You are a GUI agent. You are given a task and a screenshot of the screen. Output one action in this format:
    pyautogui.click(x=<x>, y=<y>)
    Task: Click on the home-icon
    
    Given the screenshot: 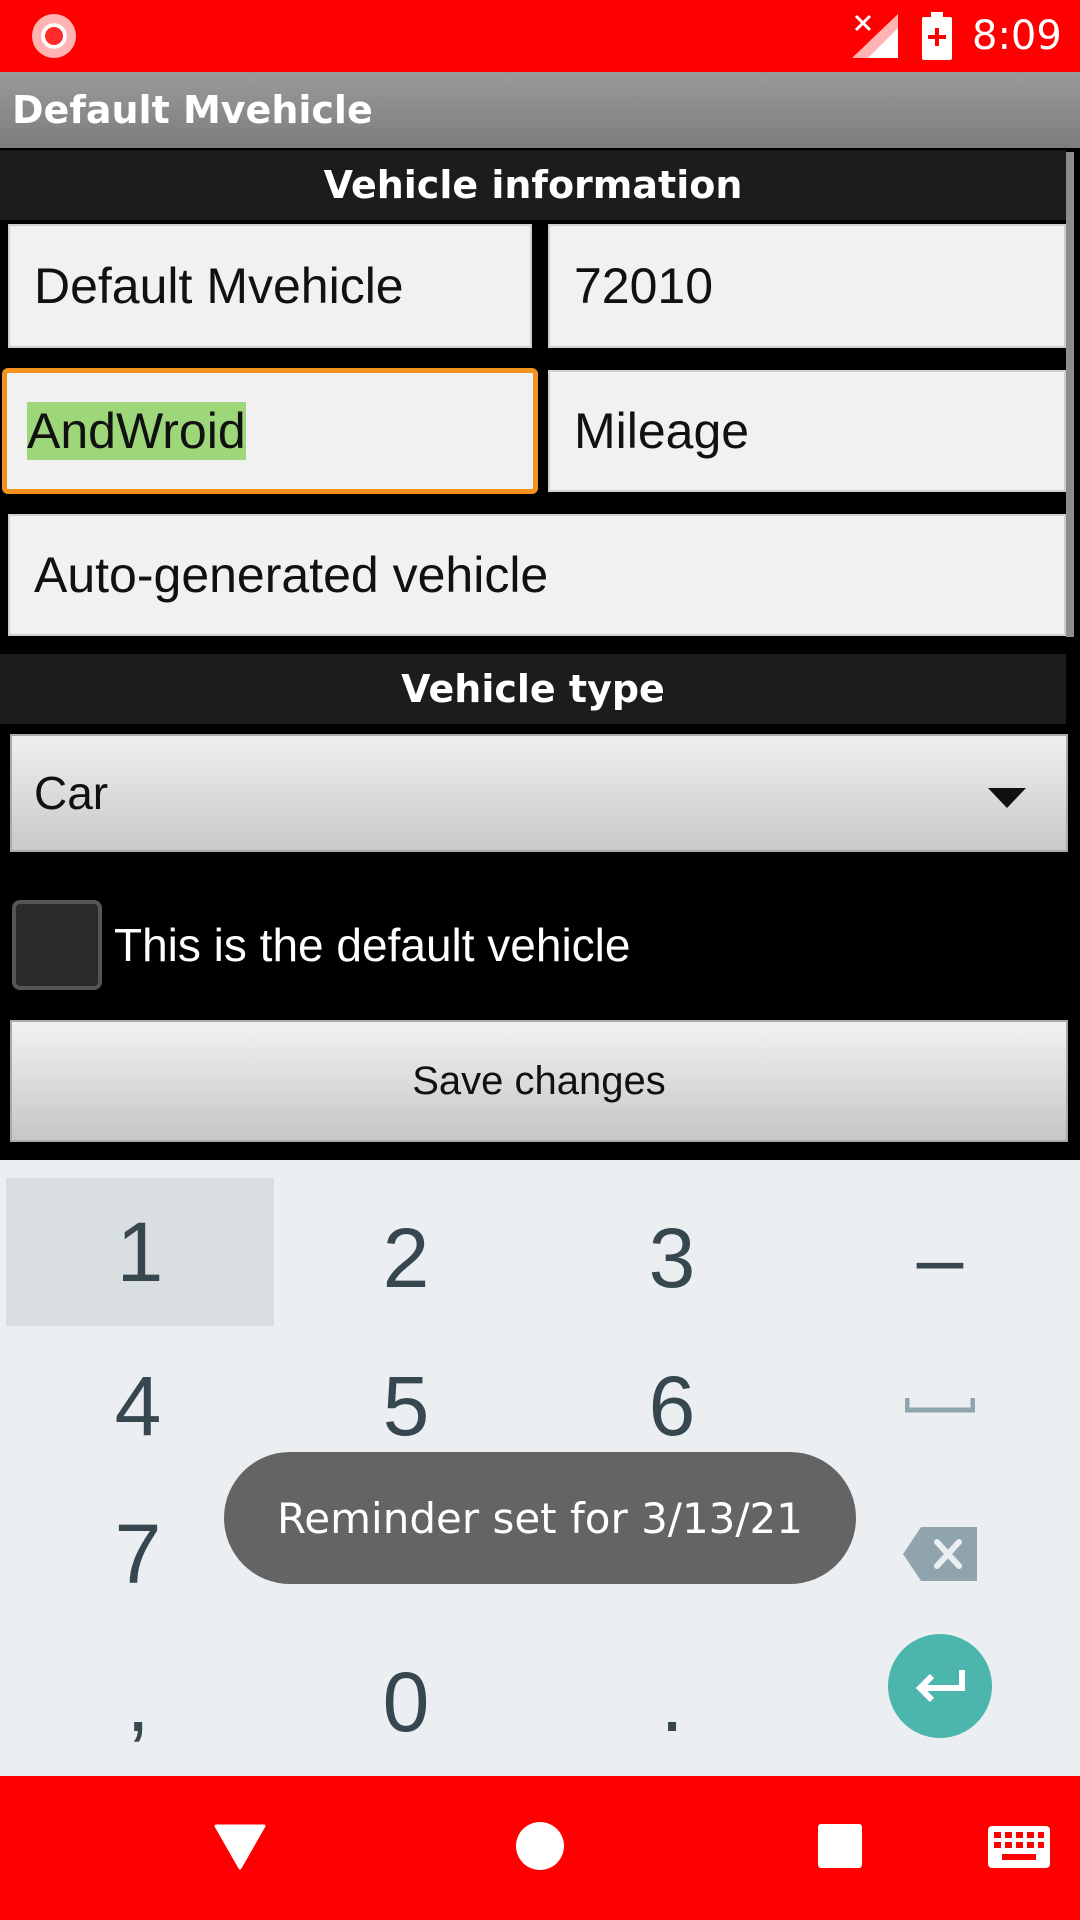 What is the action you would take?
    pyautogui.click(x=540, y=1846)
    